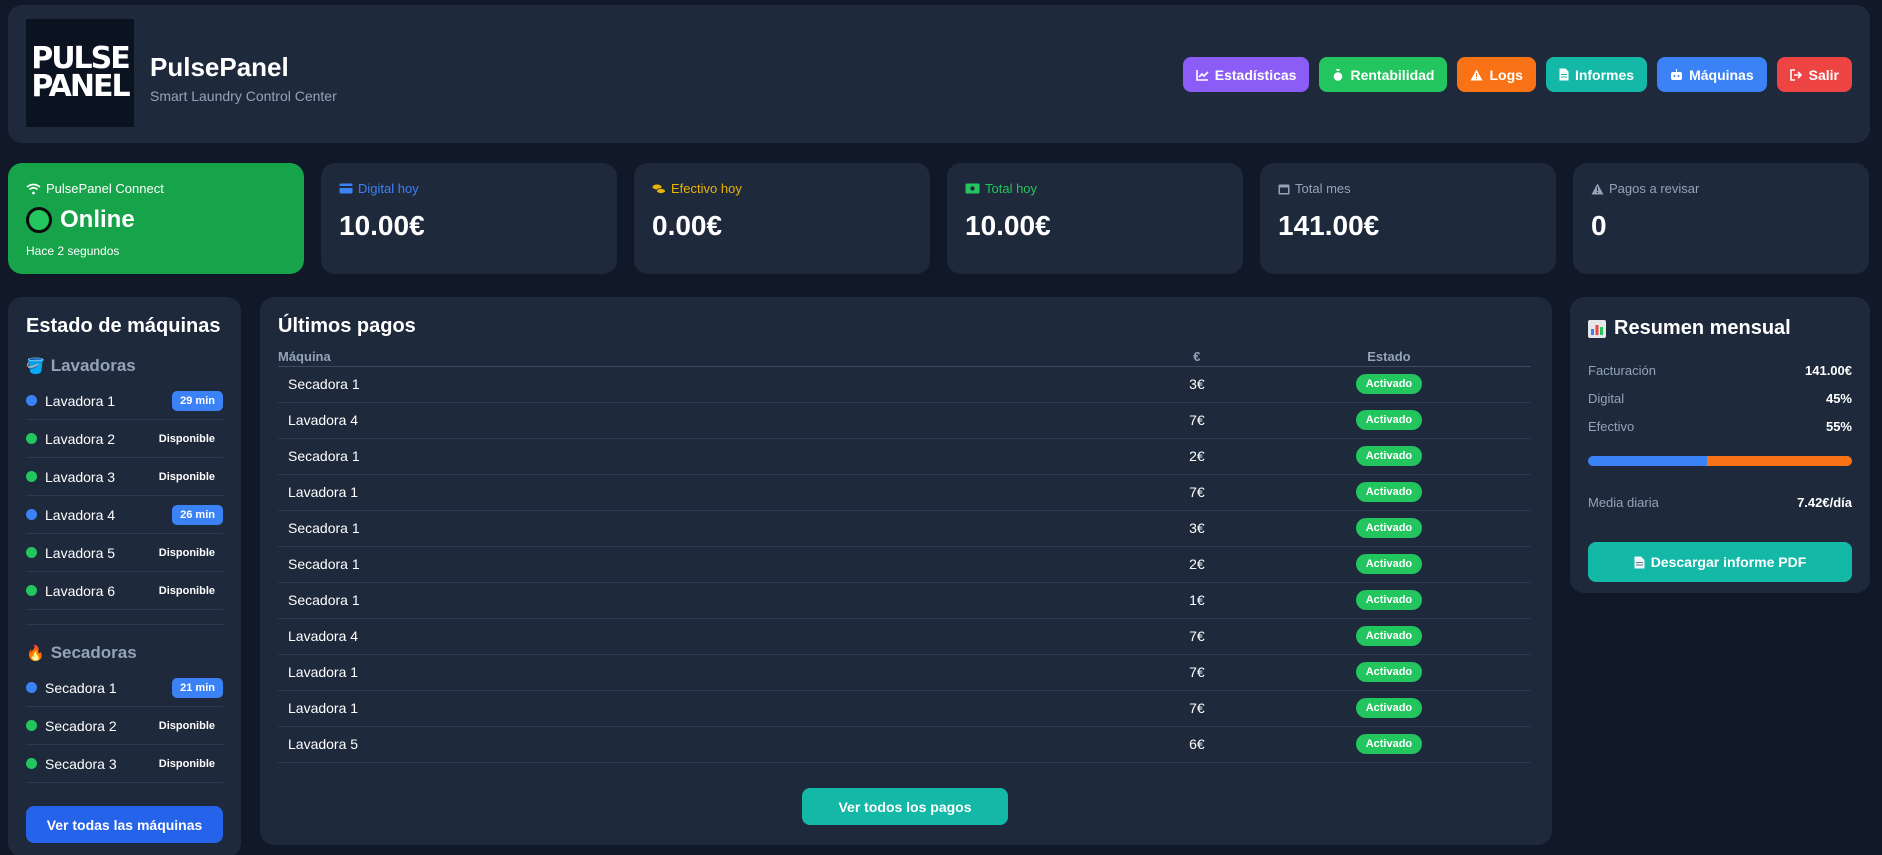 The height and width of the screenshot is (855, 1882). Describe the element at coordinates (904, 357) in the screenshot. I see `payments-header-row: Máquina € Estado` at that location.